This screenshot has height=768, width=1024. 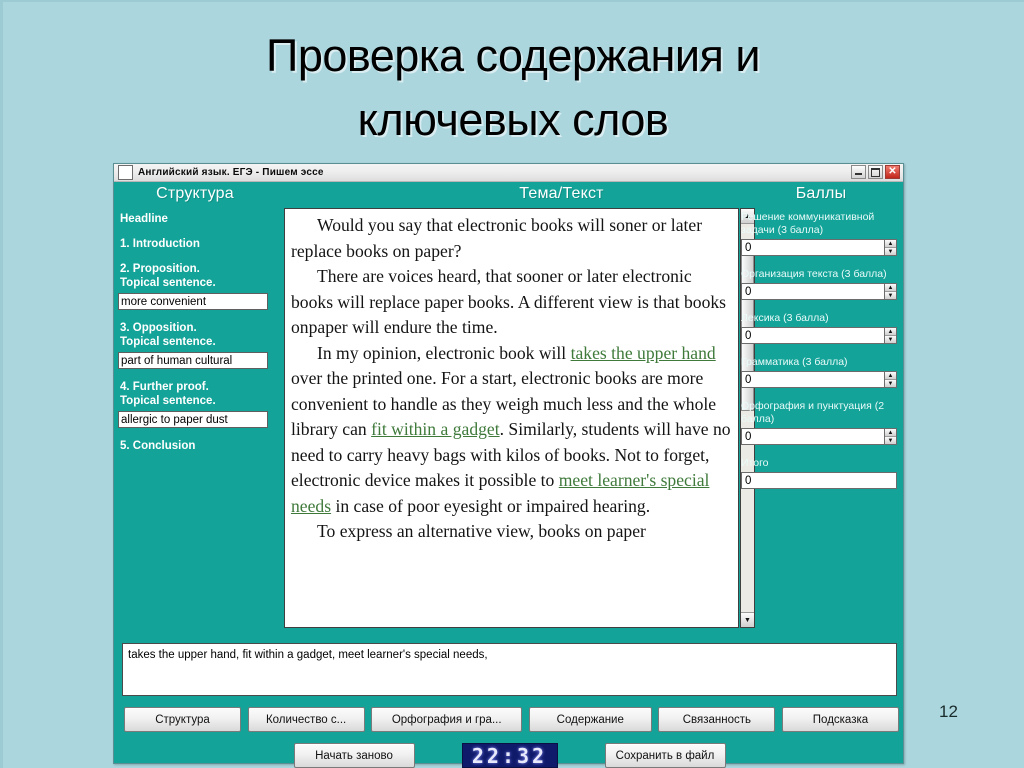 I want to click on minimize-icon, so click(x=858, y=172).